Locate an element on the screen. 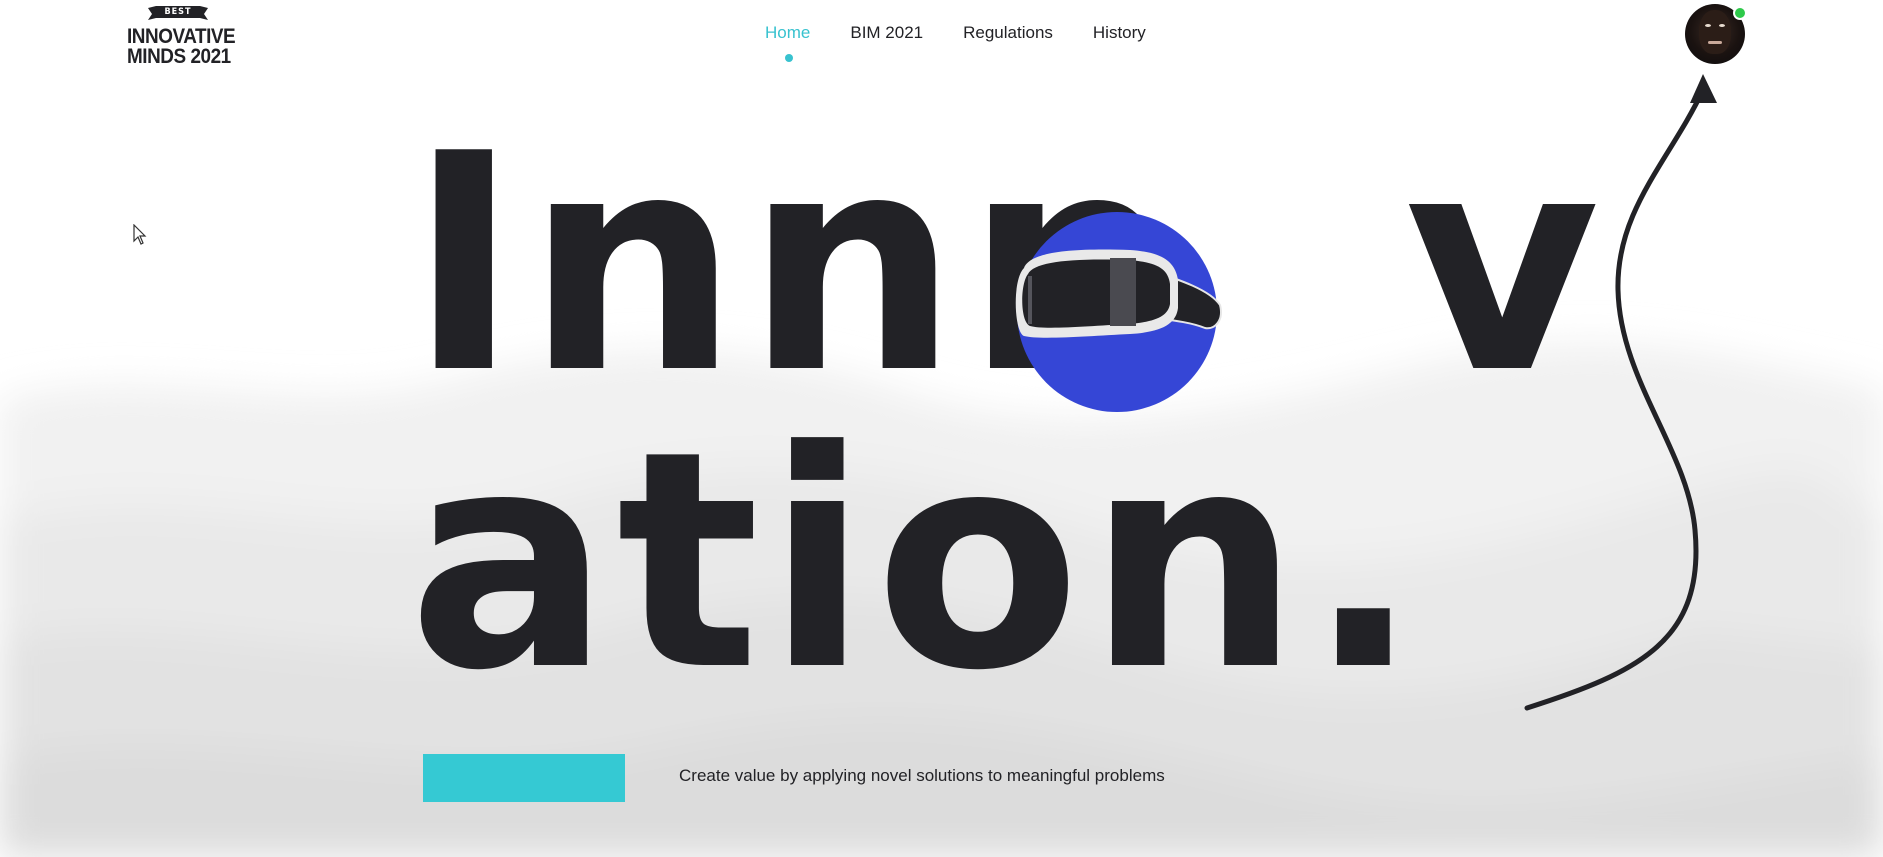 The width and height of the screenshot is (1883, 857). curved-arrow-icon is located at coordinates (1620, 392).